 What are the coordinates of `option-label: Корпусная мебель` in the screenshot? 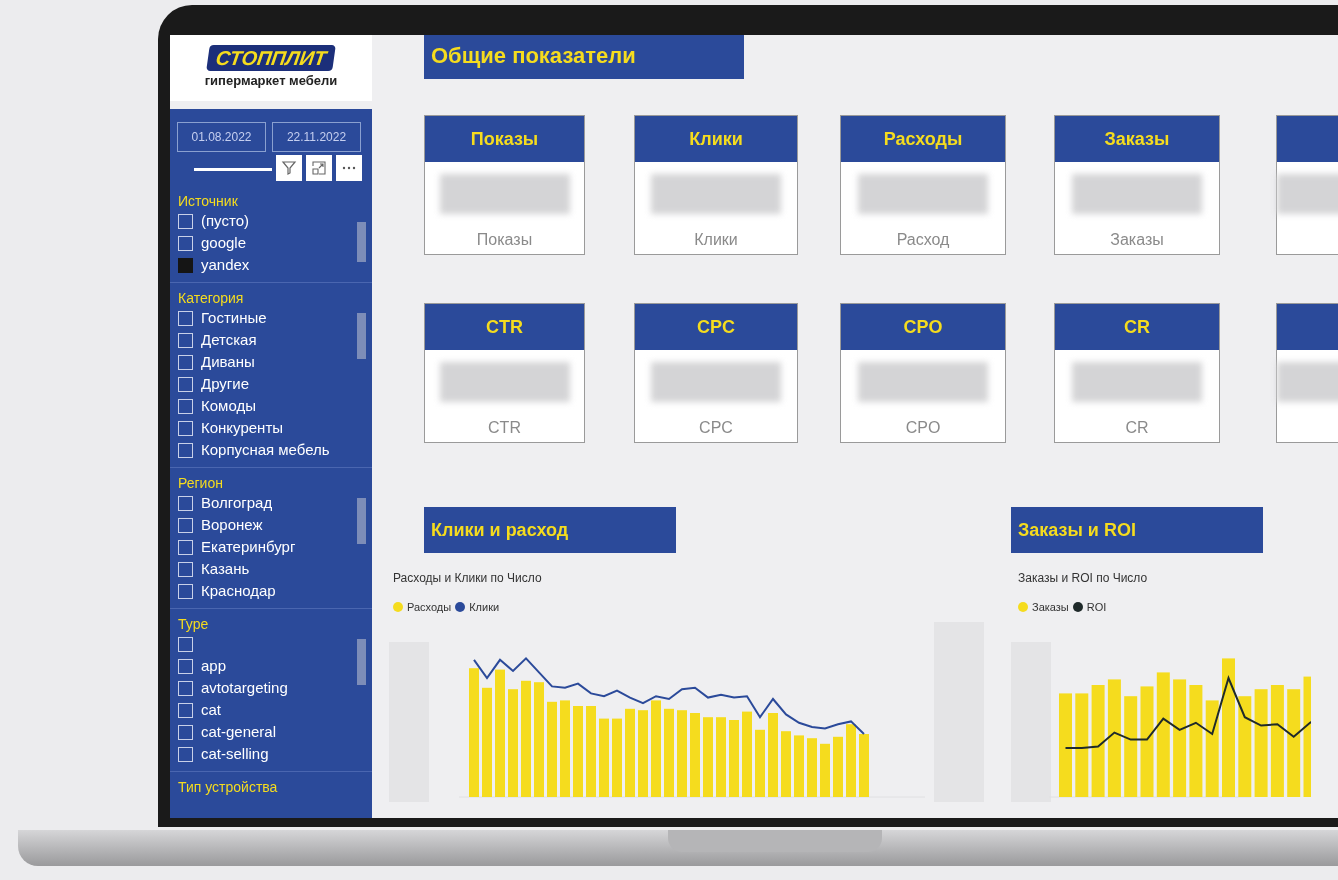 It's located at (265, 449).